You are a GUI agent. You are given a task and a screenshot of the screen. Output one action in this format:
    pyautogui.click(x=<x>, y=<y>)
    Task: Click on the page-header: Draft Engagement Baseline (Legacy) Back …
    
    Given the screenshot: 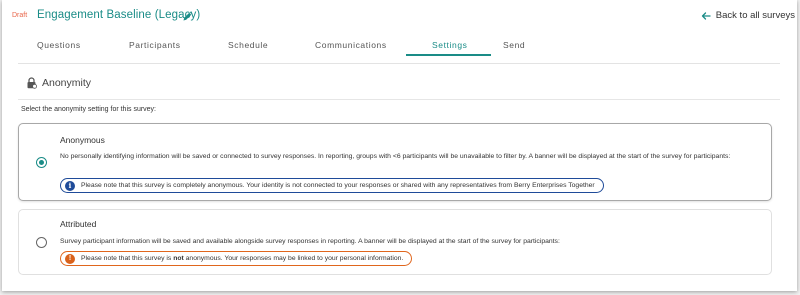 What is the action you would take?
    pyautogui.click(x=399, y=17)
    